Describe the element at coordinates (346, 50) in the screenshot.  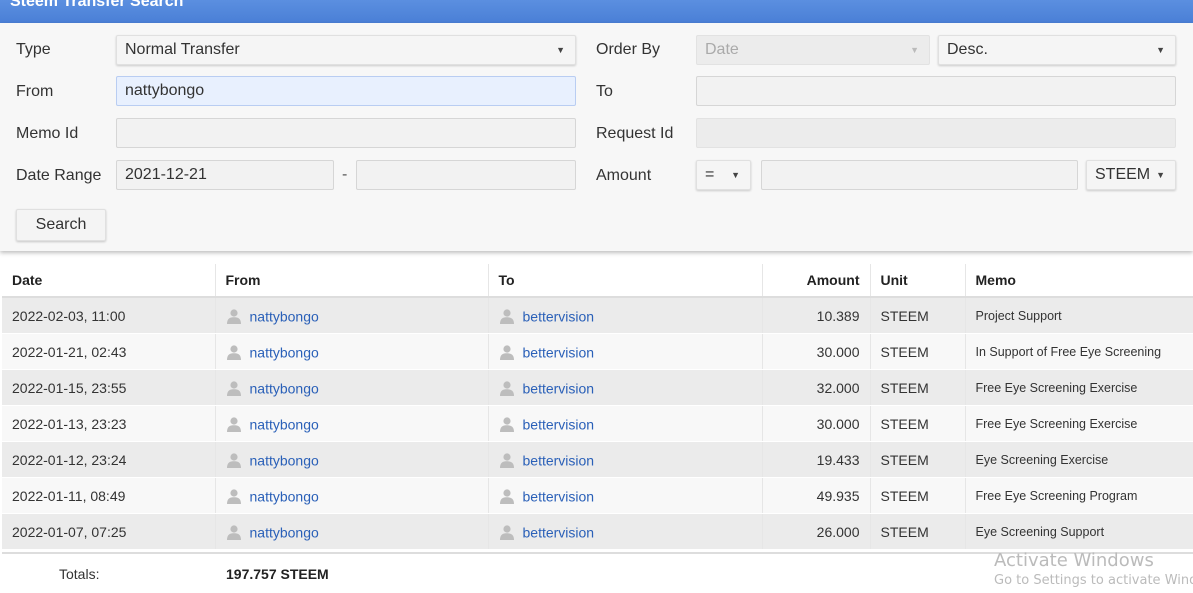
I see `type-select: Normal Transfer ▼` at that location.